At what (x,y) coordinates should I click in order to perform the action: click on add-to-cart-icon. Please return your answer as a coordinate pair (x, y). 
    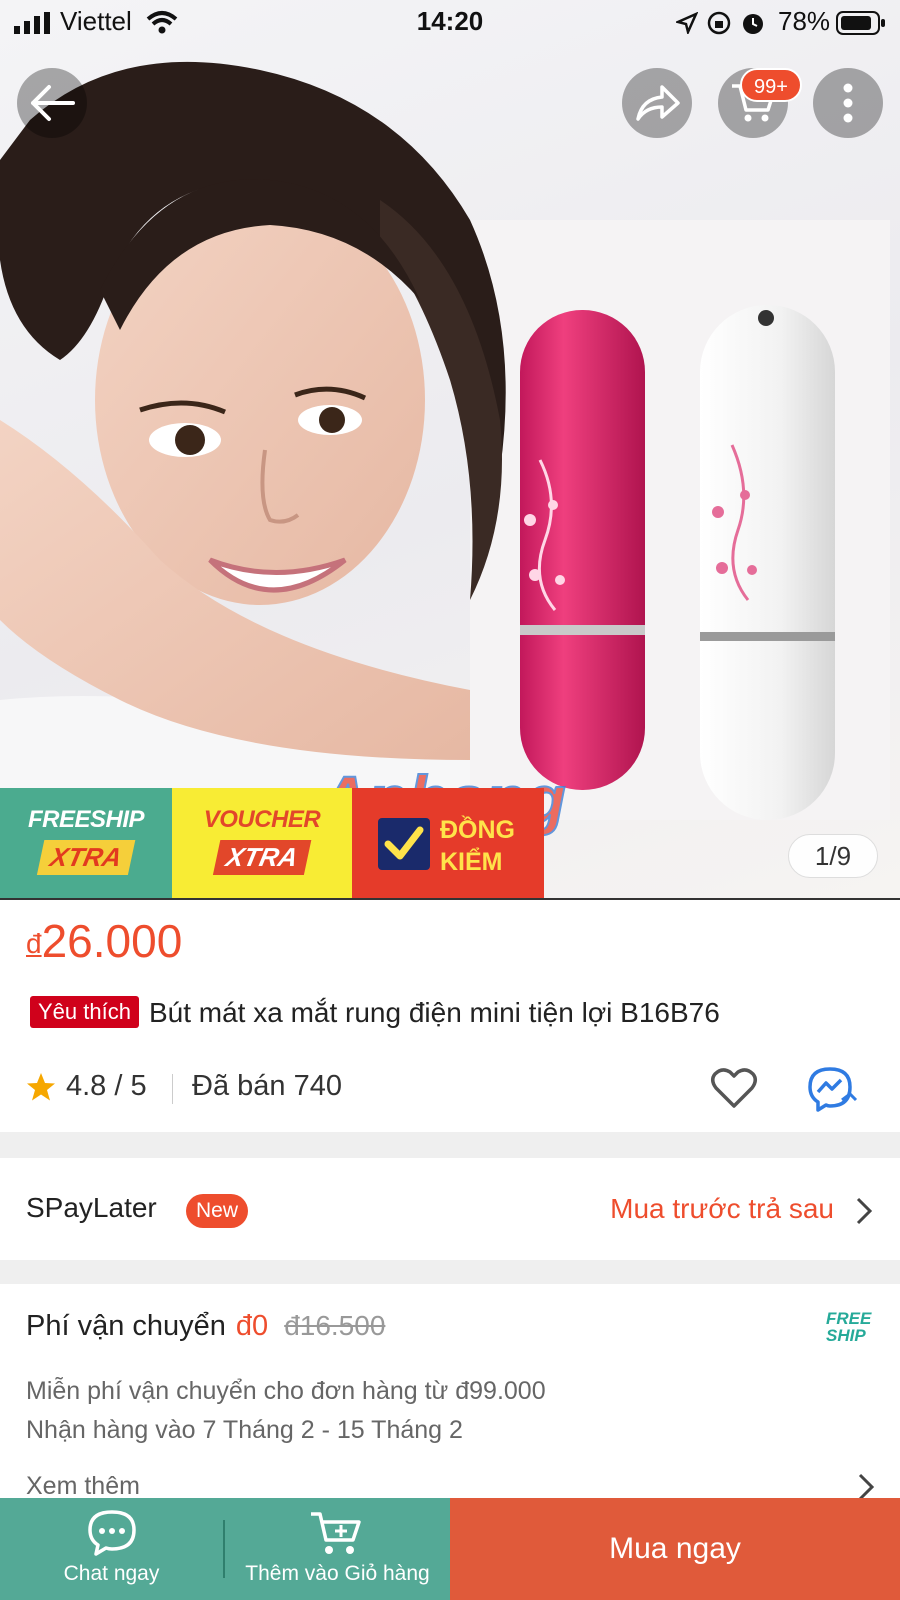
    Looking at the image, I should click on (335, 1533).